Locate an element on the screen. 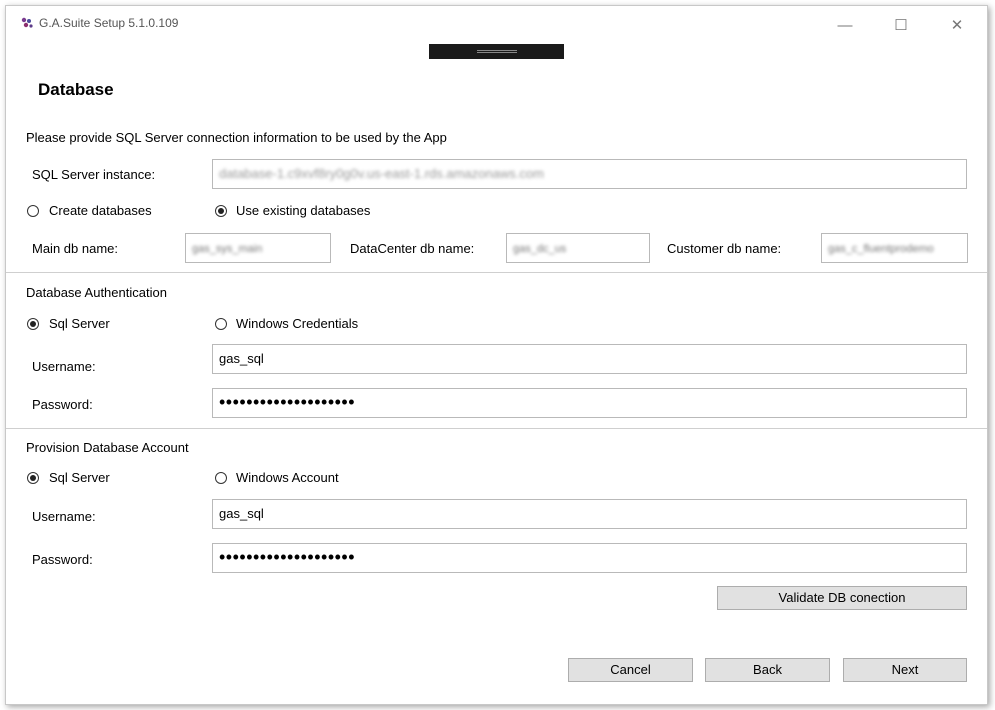 The height and width of the screenshot is (710, 995). db-auth-windows-radio is located at coordinates (221, 324).